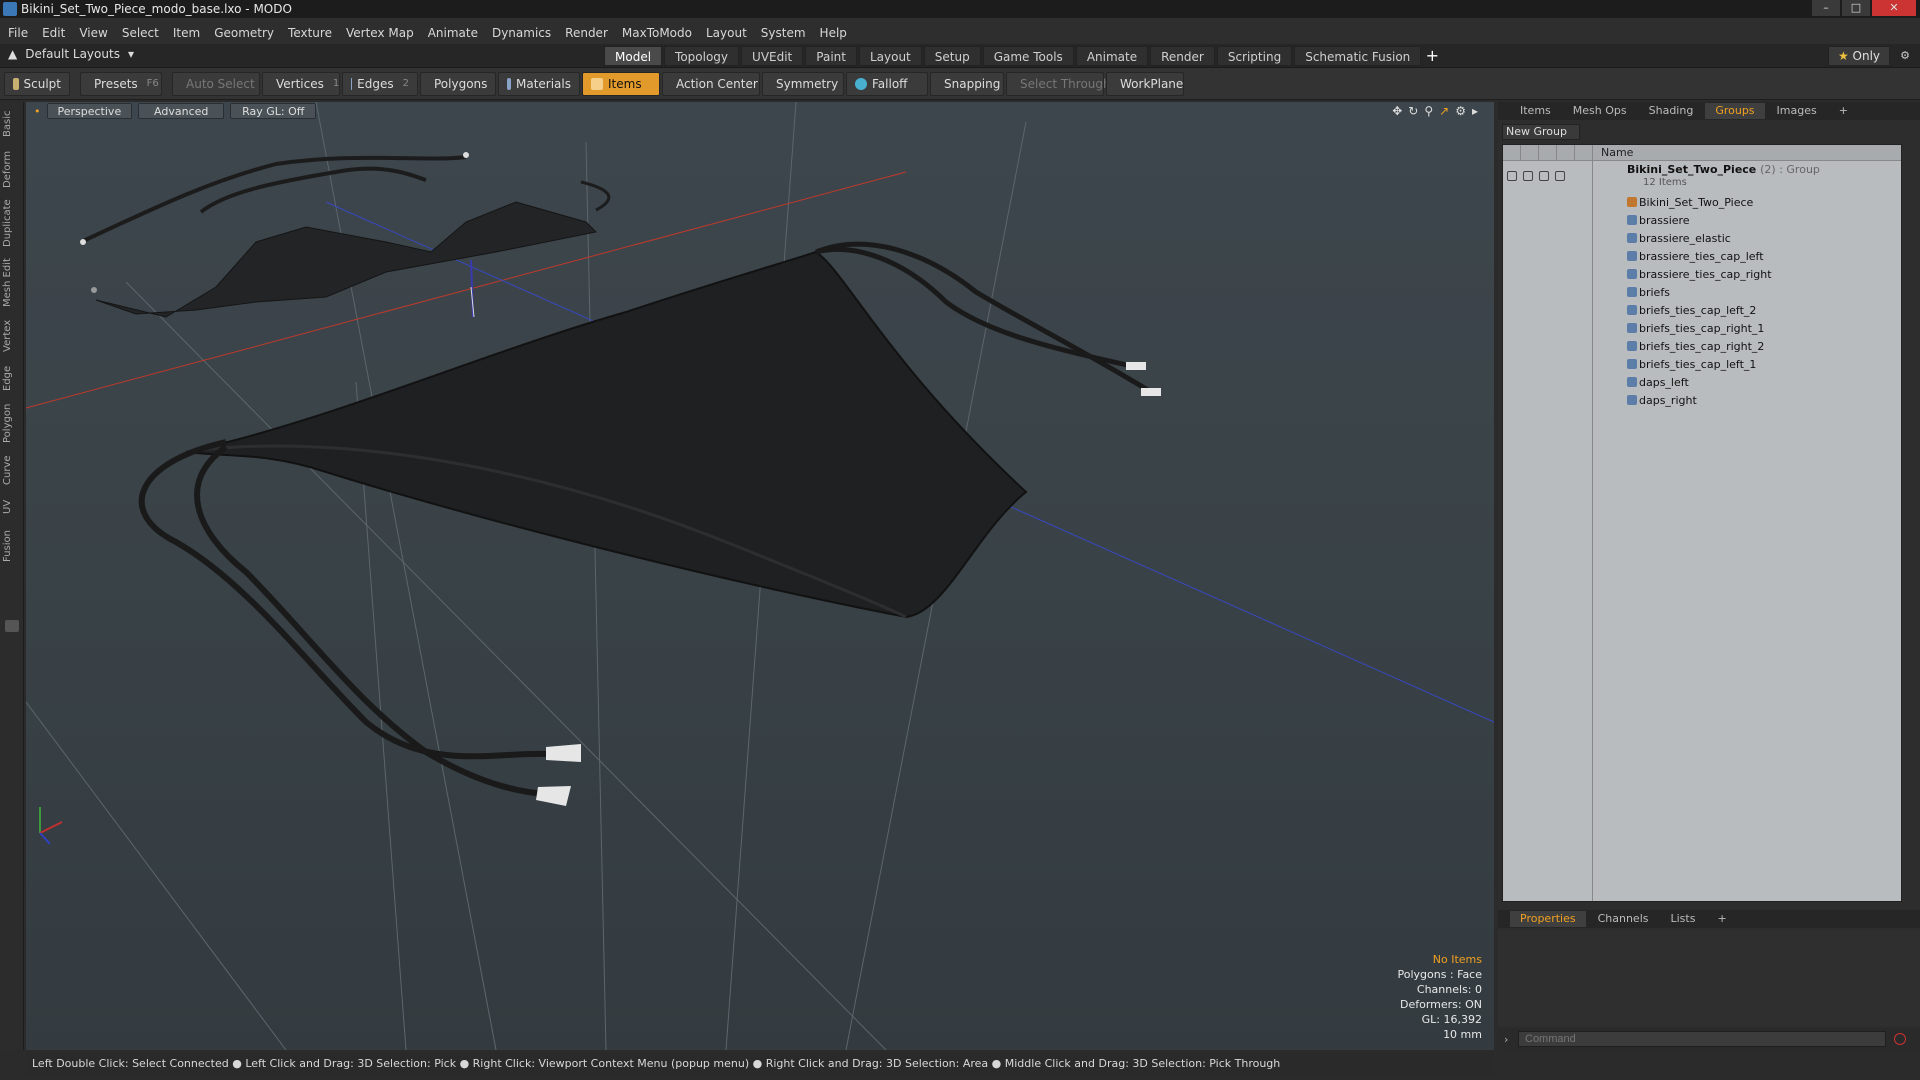 The image size is (1920, 1080). What do you see at coordinates (1905, 56) in the screenshot?
I see `gear-icon: ⚙` at bounding box center [1905, 56].